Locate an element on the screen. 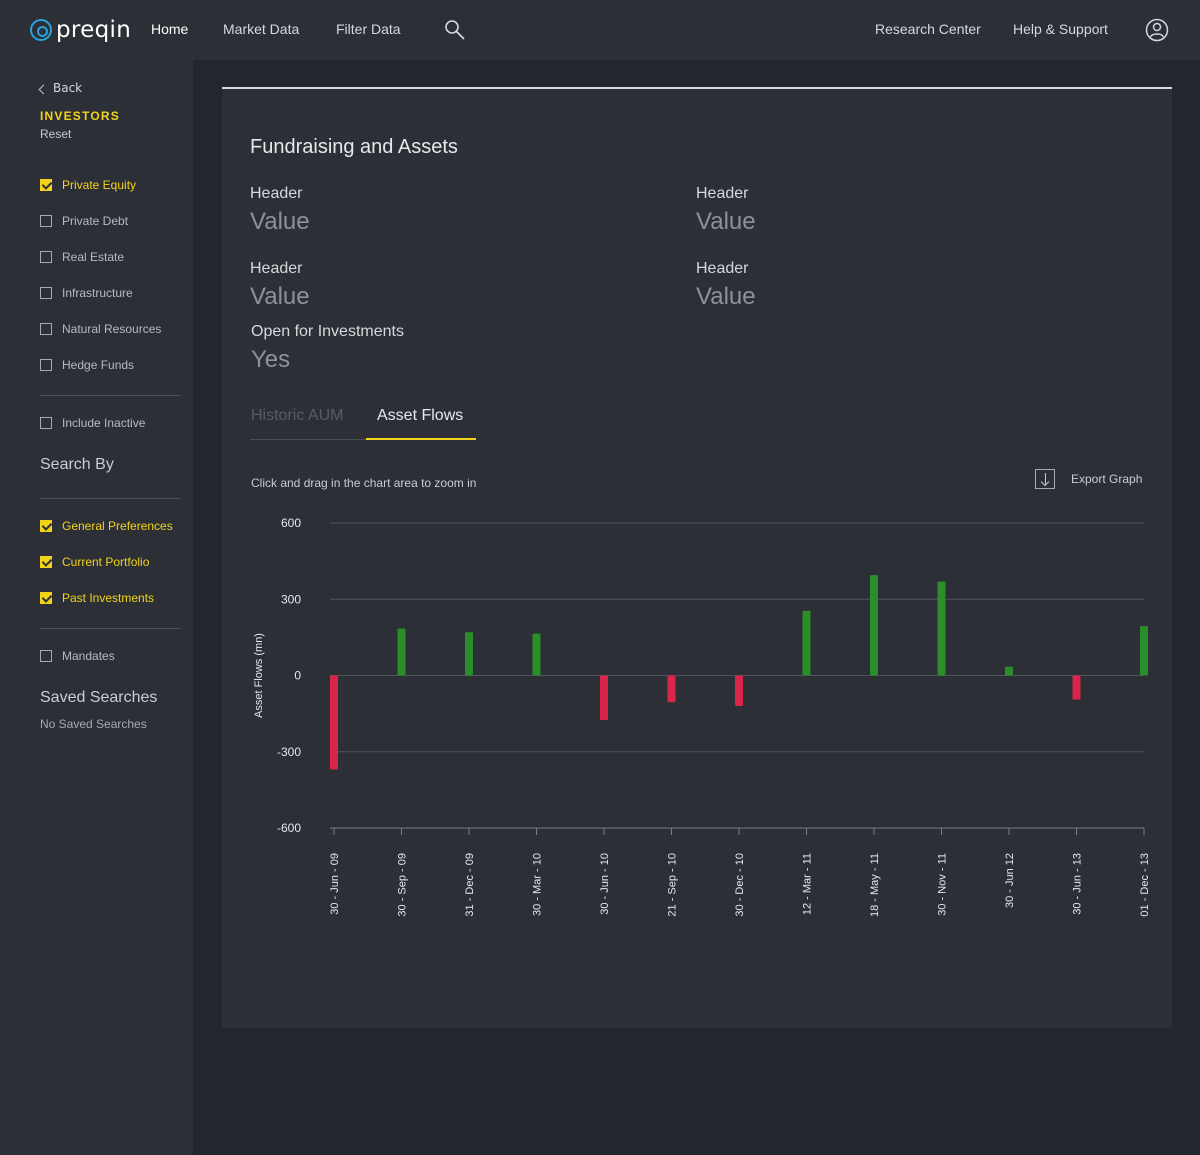 The height and width of the screenshot is (1155, 1200). checkbox-label: Past Investments is located at coordinates (108, 598).